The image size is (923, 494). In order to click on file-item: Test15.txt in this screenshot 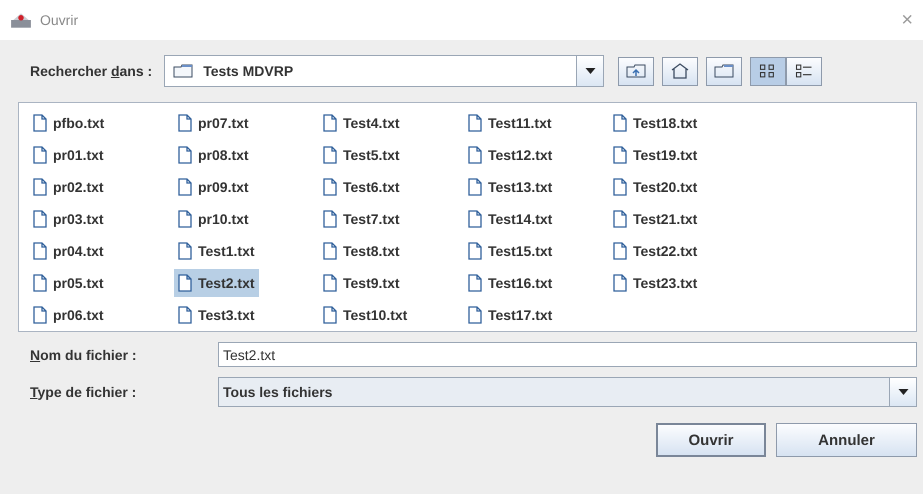, I will do `click(510, 251)`.